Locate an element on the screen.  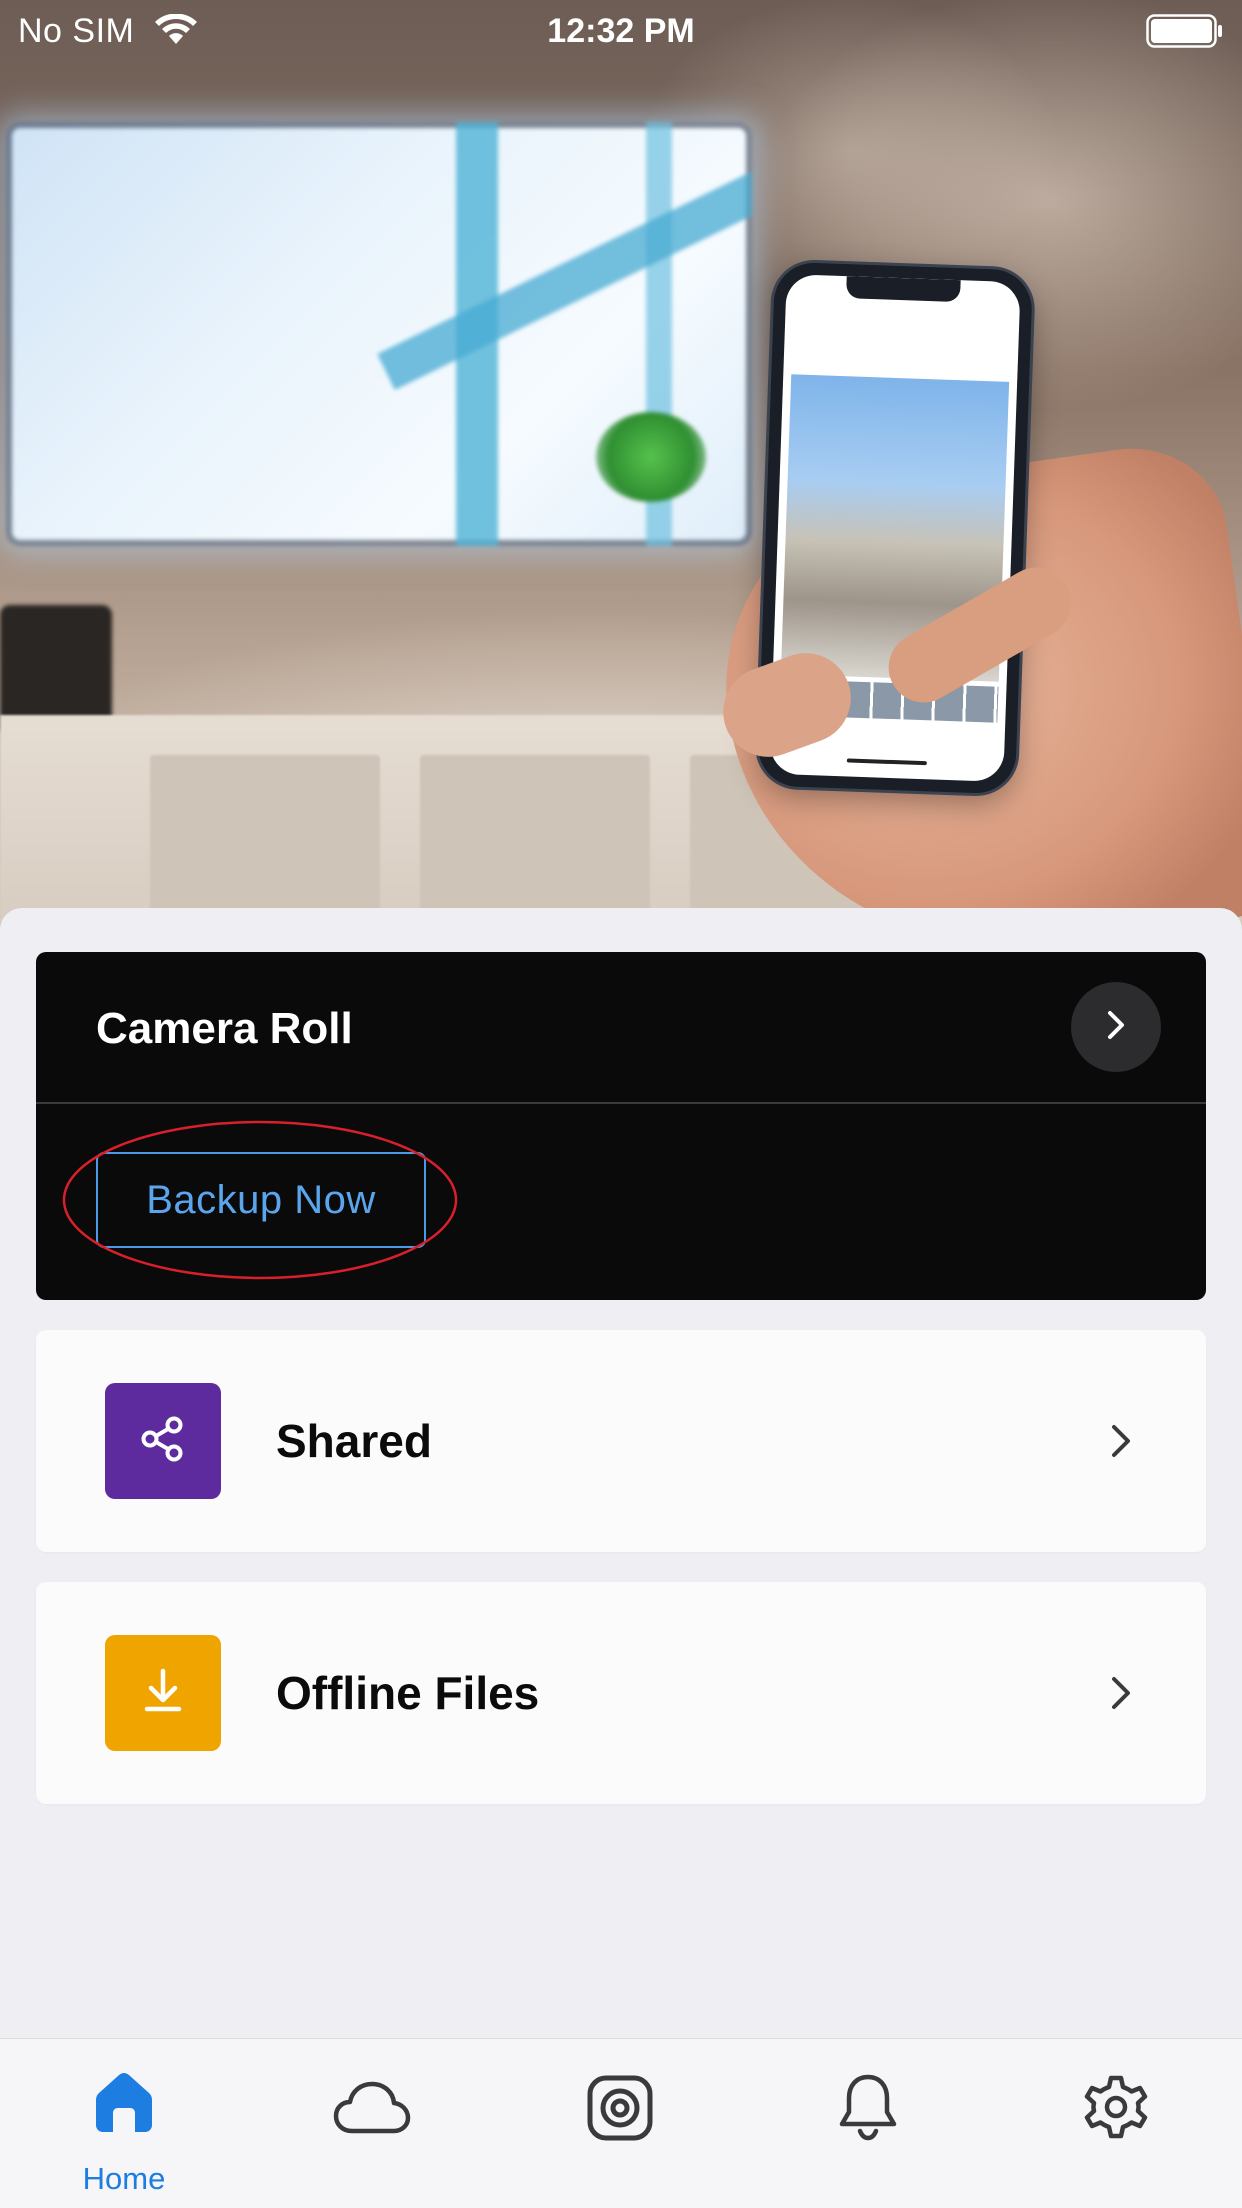
camera-roll-open-button is located at coordinates (1116, 1027).